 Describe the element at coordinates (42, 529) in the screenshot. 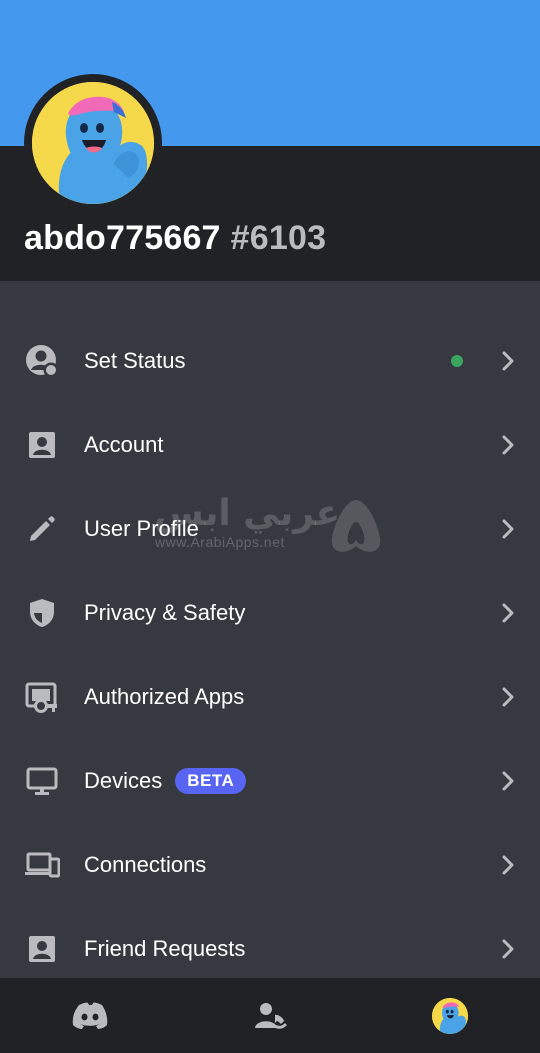

I see `pencil-icon` at that location.